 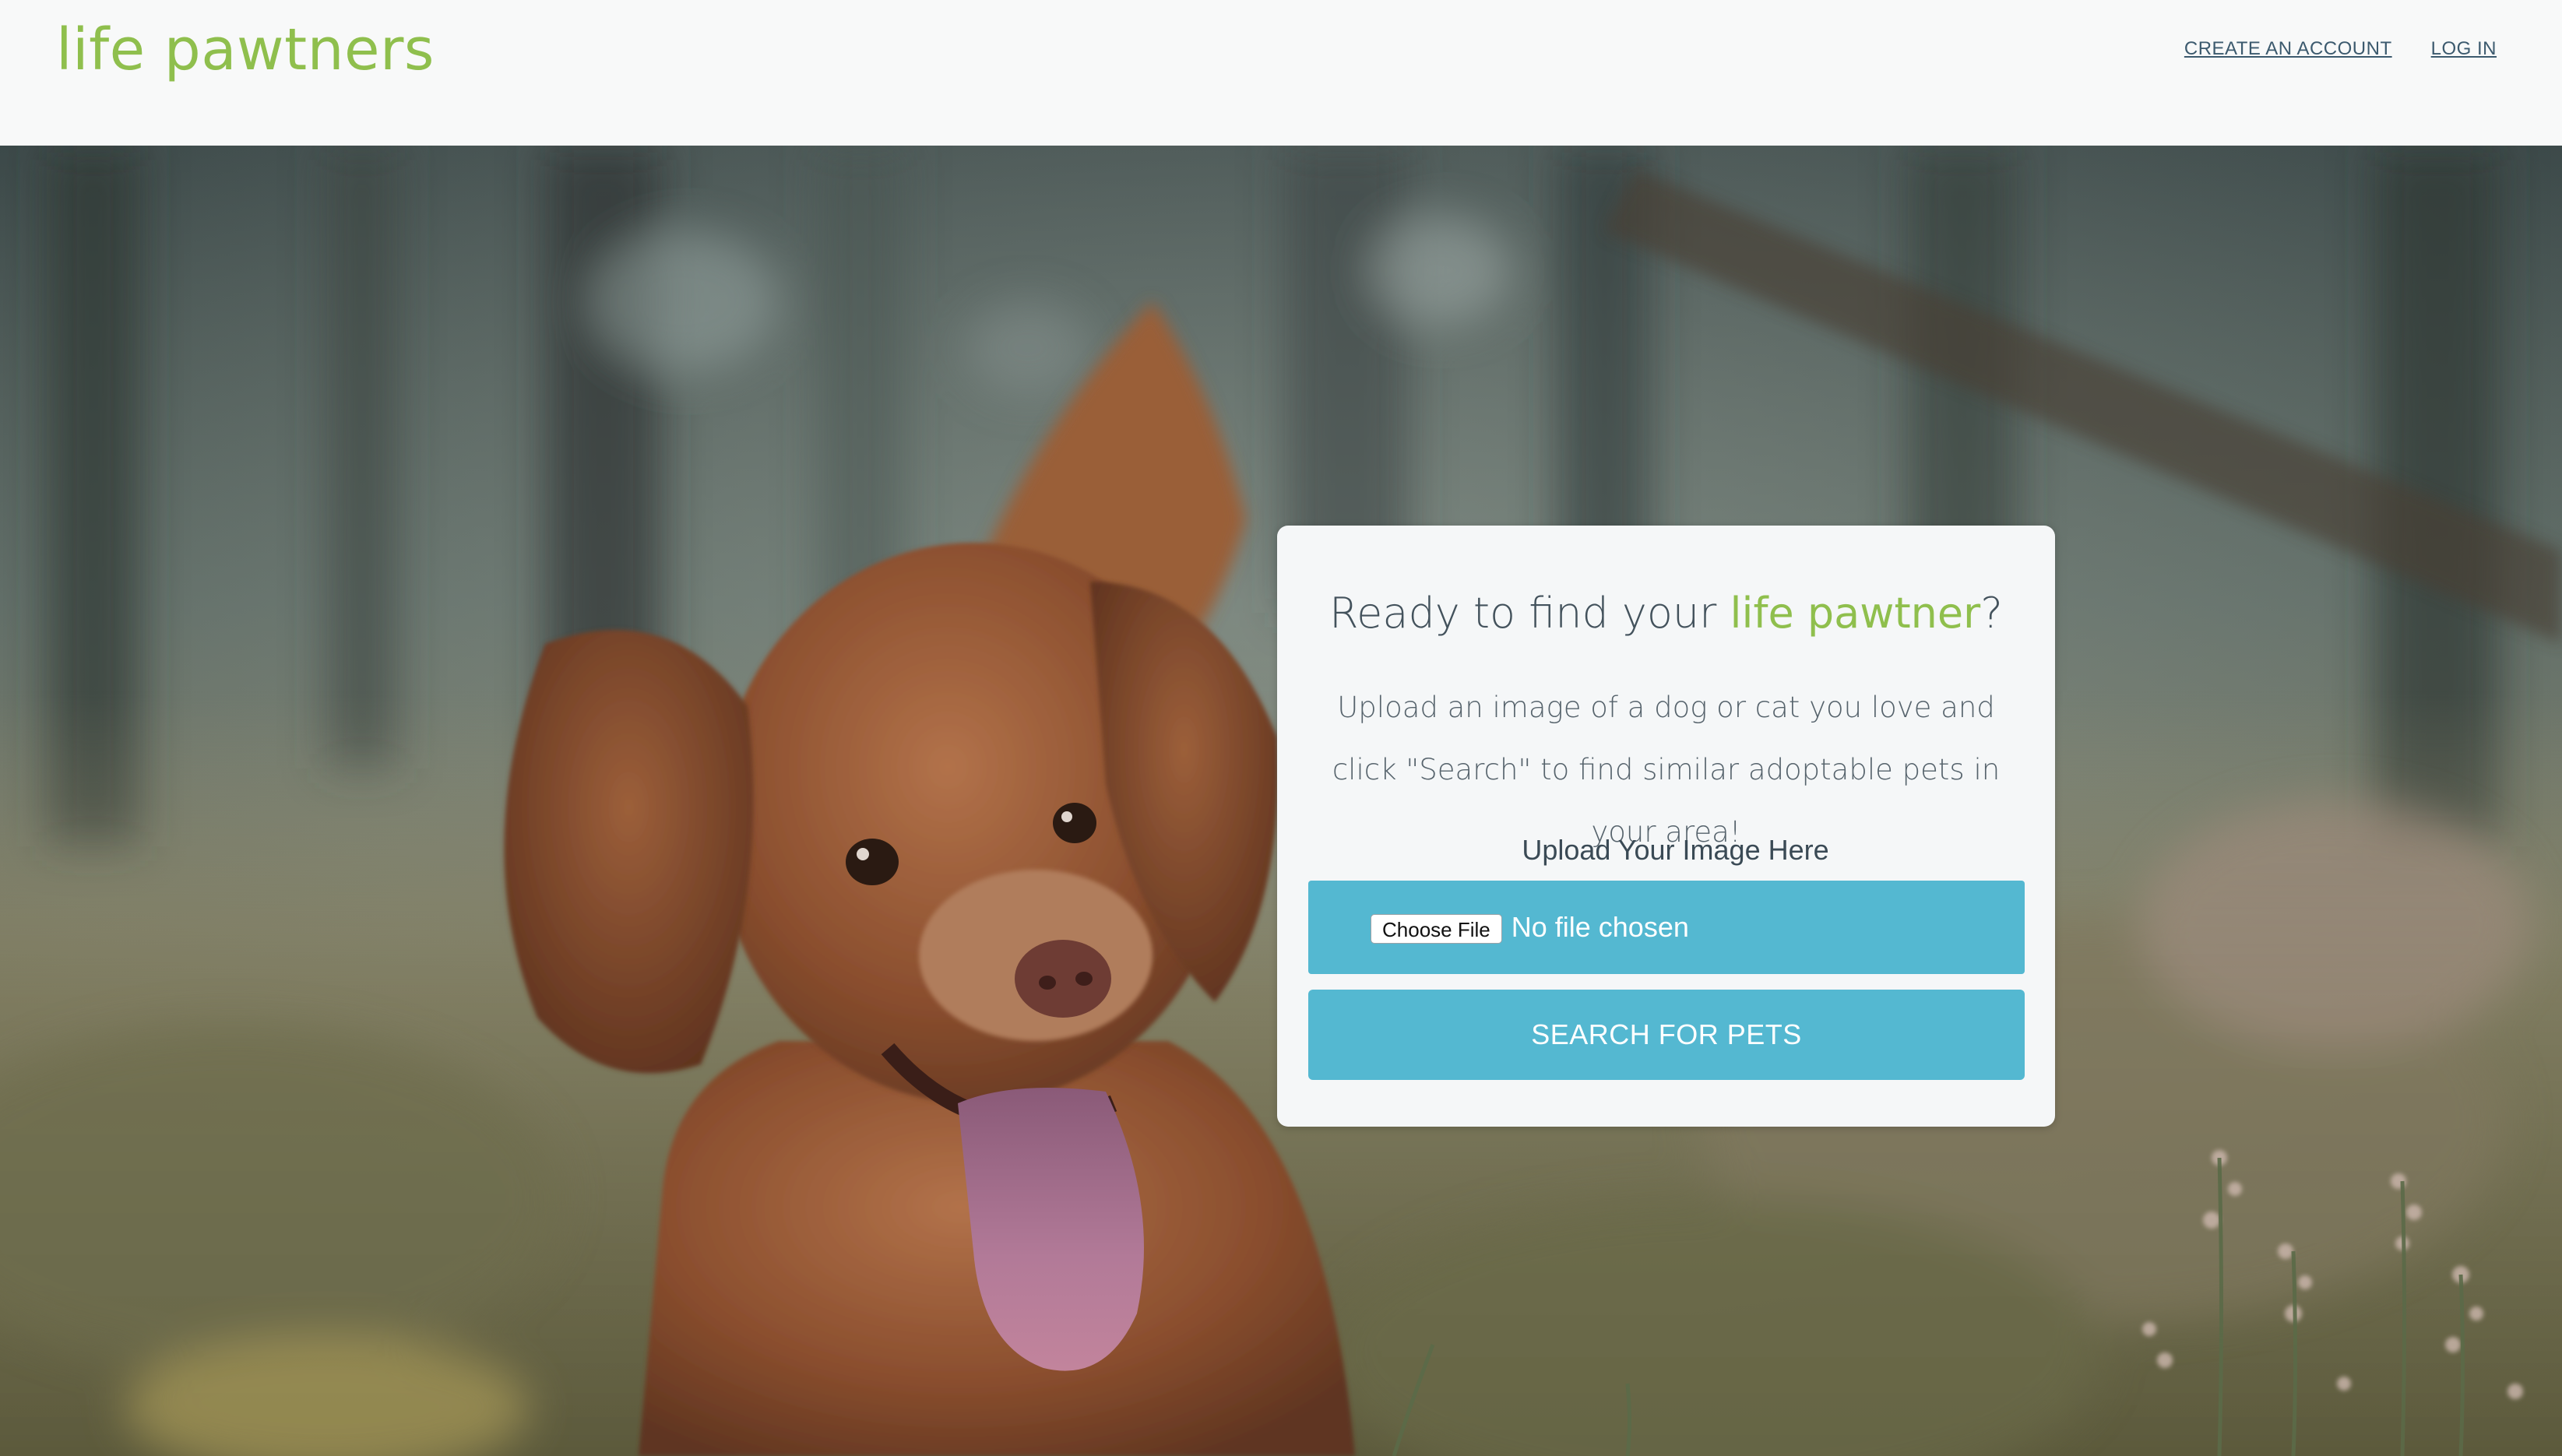 What do you see at coordinates (1600, 927) in the screenshot?
I see `file-status-text: No file chosen` at bounding box center [1600, 927].